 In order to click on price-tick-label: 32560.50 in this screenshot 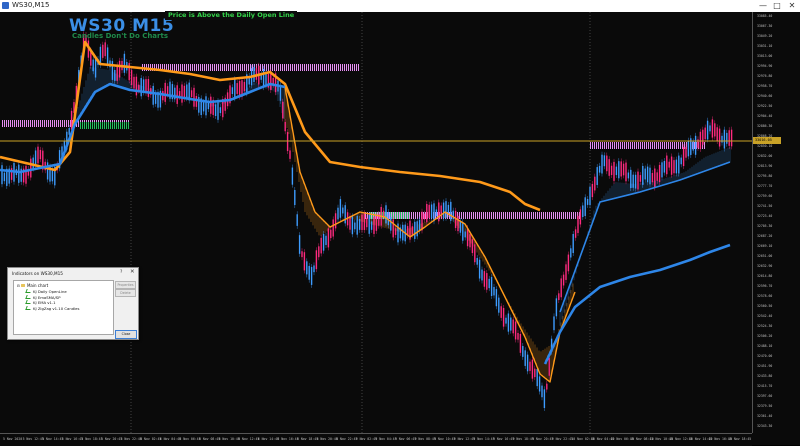, I will do `click(765, 306)`.